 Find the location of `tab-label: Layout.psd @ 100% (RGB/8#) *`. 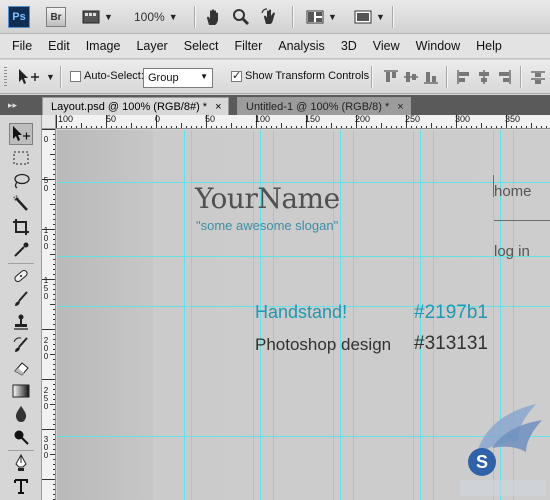

tab-label: Layout.psd @ 100% (RGB/8#) * is located at coordinates (129, 106).